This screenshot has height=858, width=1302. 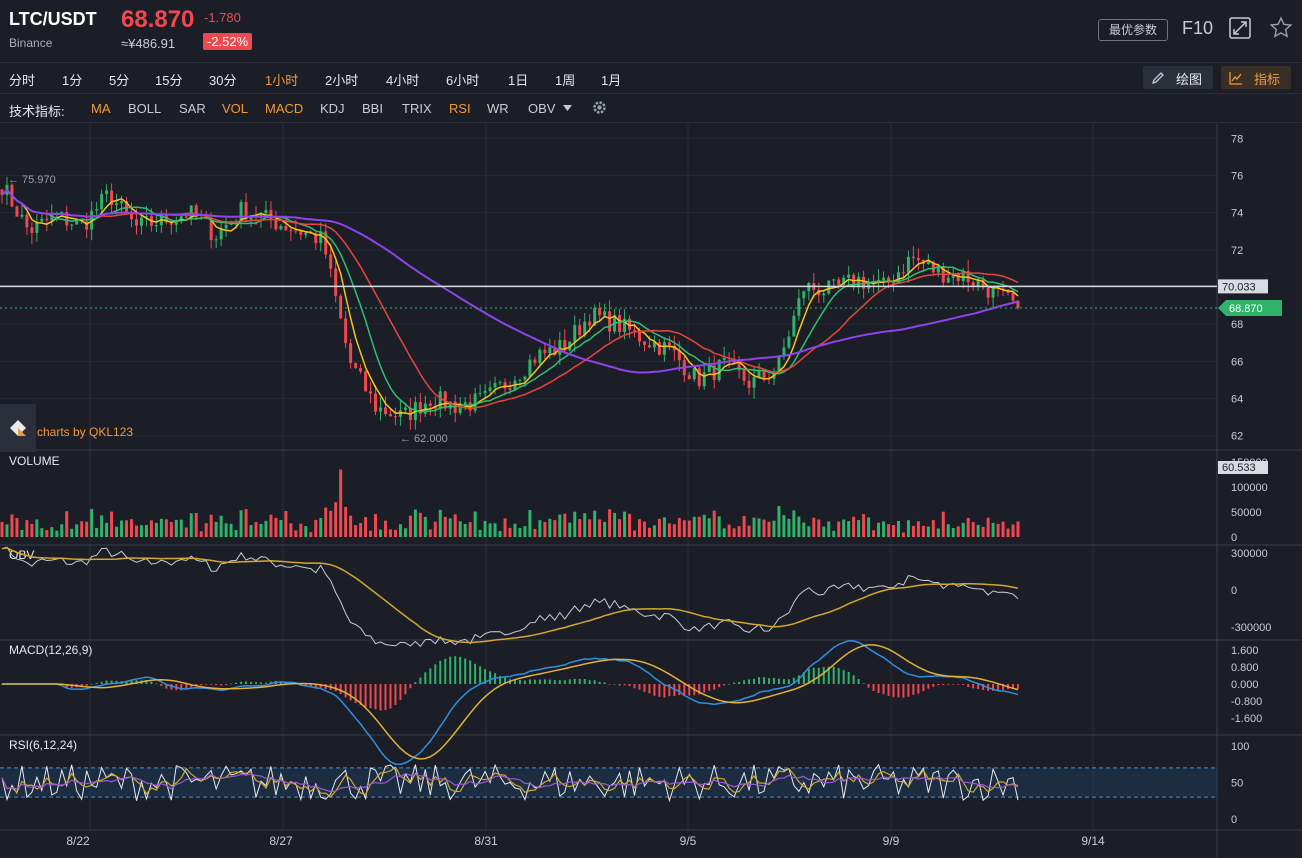 I want to click on chevron-down-icon, so click(x=567, y=108).